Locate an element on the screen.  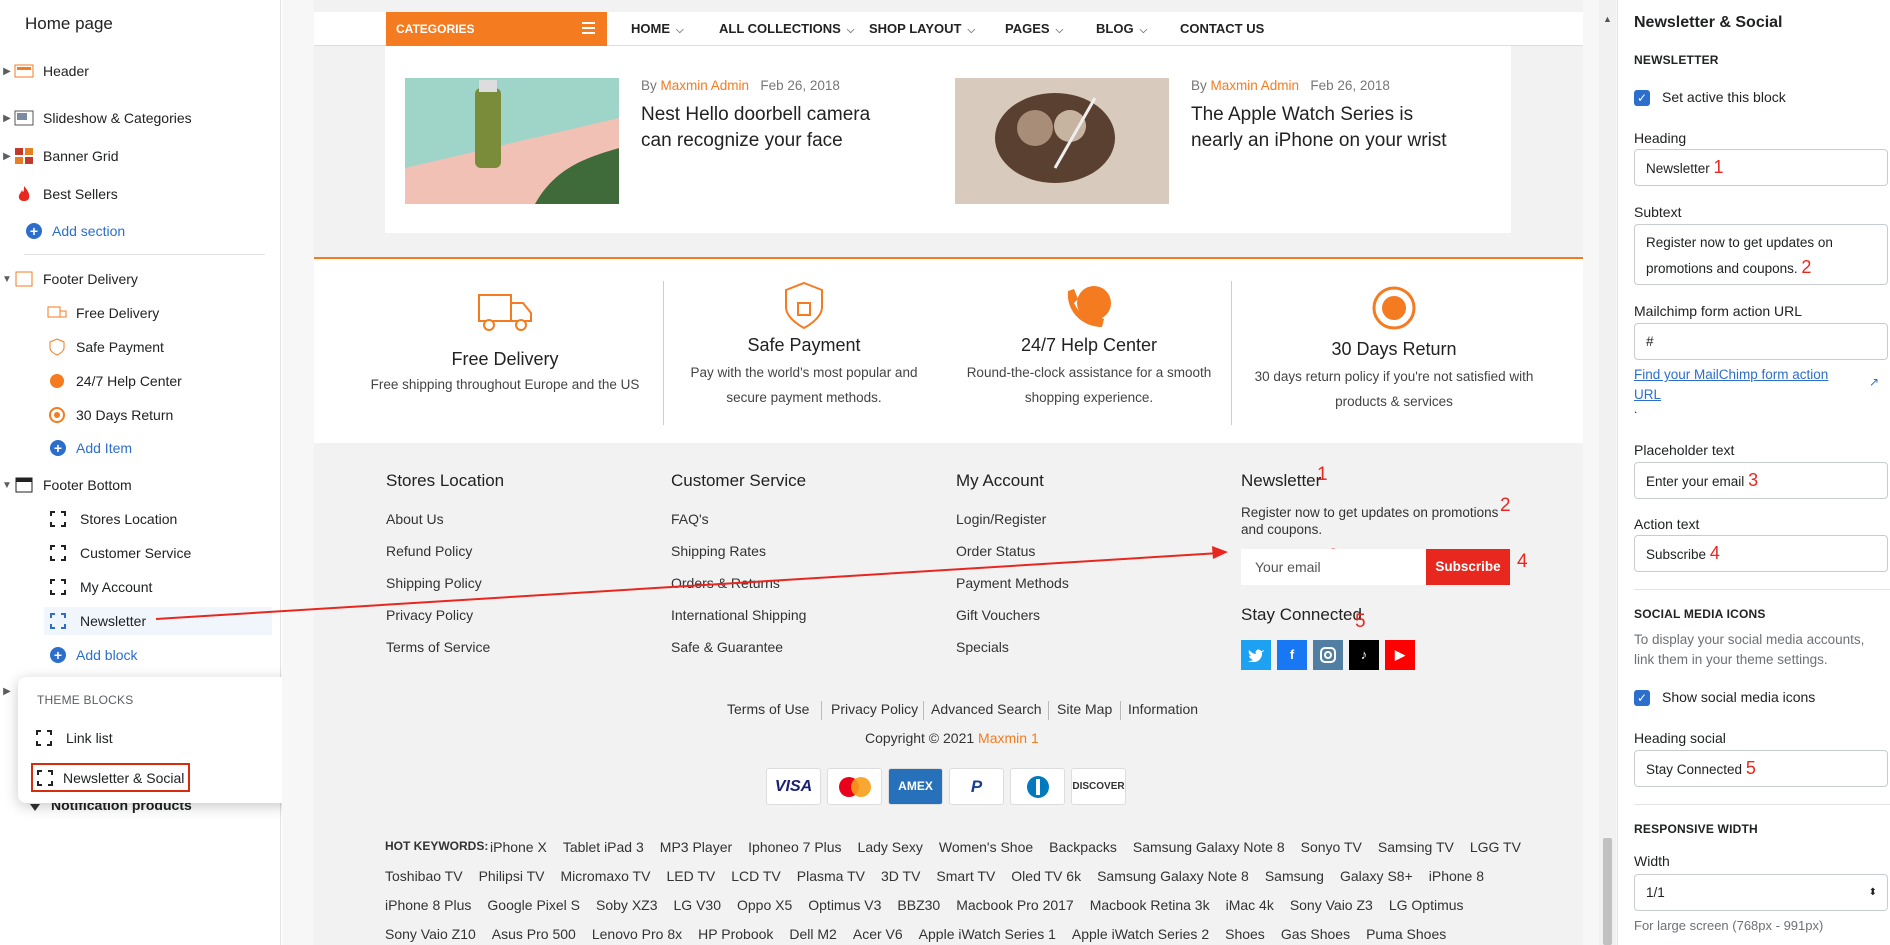
hot-keyword-link: Oled TV 6k is located at coordinates (1046, 876).